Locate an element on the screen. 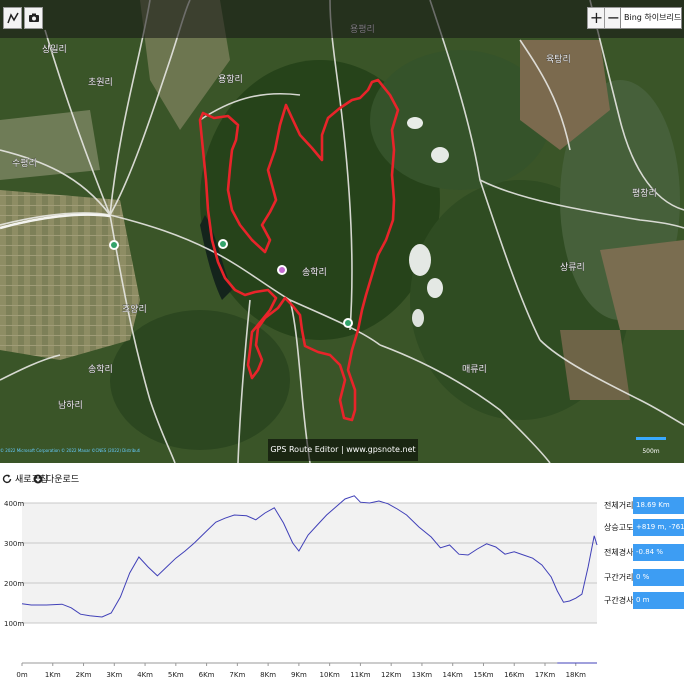 This screenshot has width=684, height=681. svg-text: 매류리 is located at coordinates (474, 369).